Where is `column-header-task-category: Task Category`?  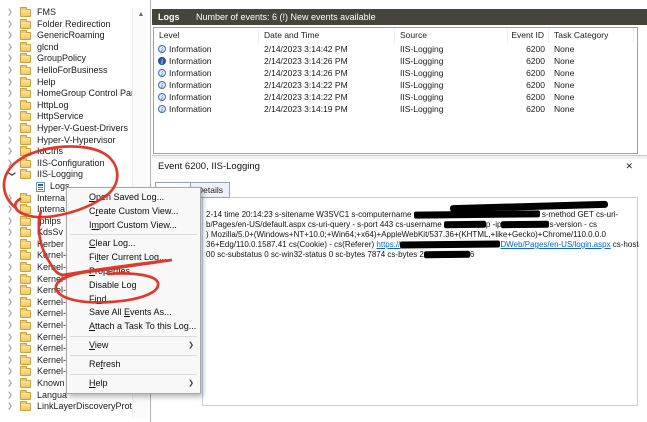
column-header-task-category: Task Category is located at coordinates (591, 35).